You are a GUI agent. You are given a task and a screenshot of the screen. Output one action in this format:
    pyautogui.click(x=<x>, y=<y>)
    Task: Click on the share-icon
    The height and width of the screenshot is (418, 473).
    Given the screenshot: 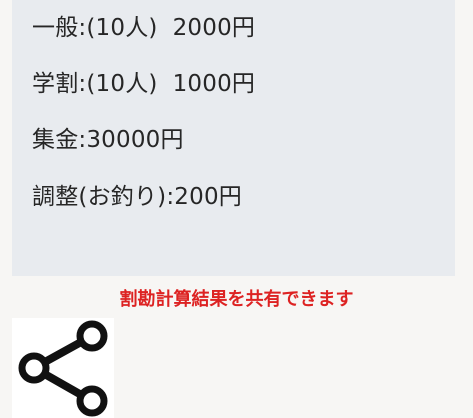 What is the action you would take?
    pyautogui.click(x=63, y=368)
    